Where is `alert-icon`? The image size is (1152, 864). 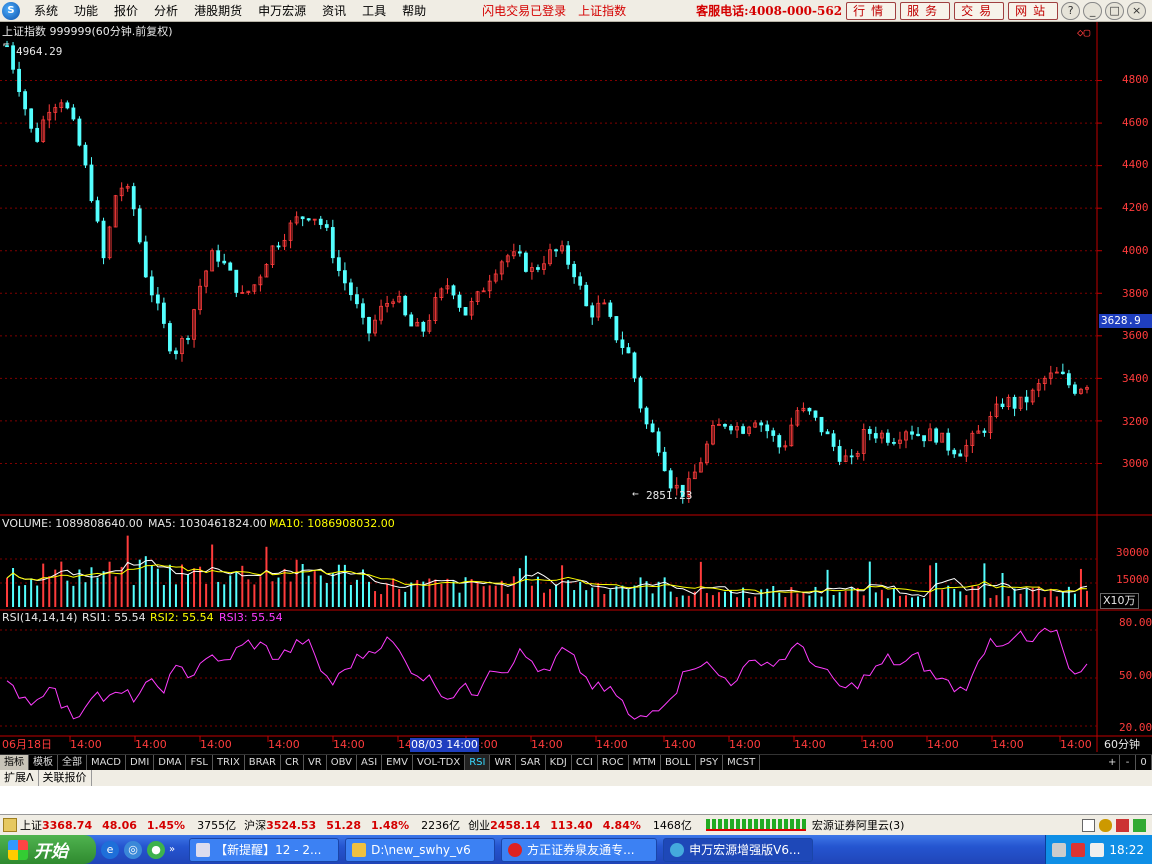
alert-icon is located at coordinates (1122, 825).